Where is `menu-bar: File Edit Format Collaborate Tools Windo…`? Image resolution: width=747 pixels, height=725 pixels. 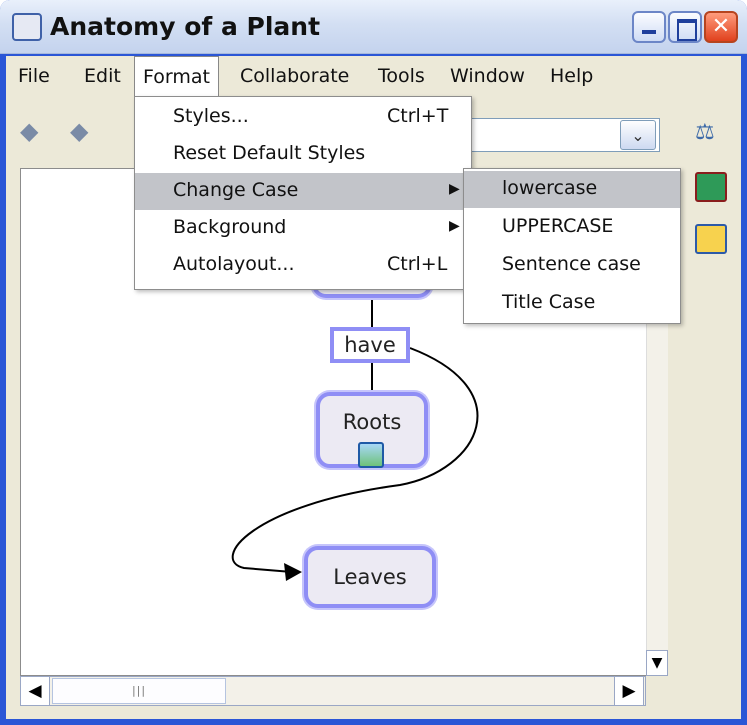
menu-bar: File Edit Format Collaborate Tools Windo… is located at coordinates (373, 77).